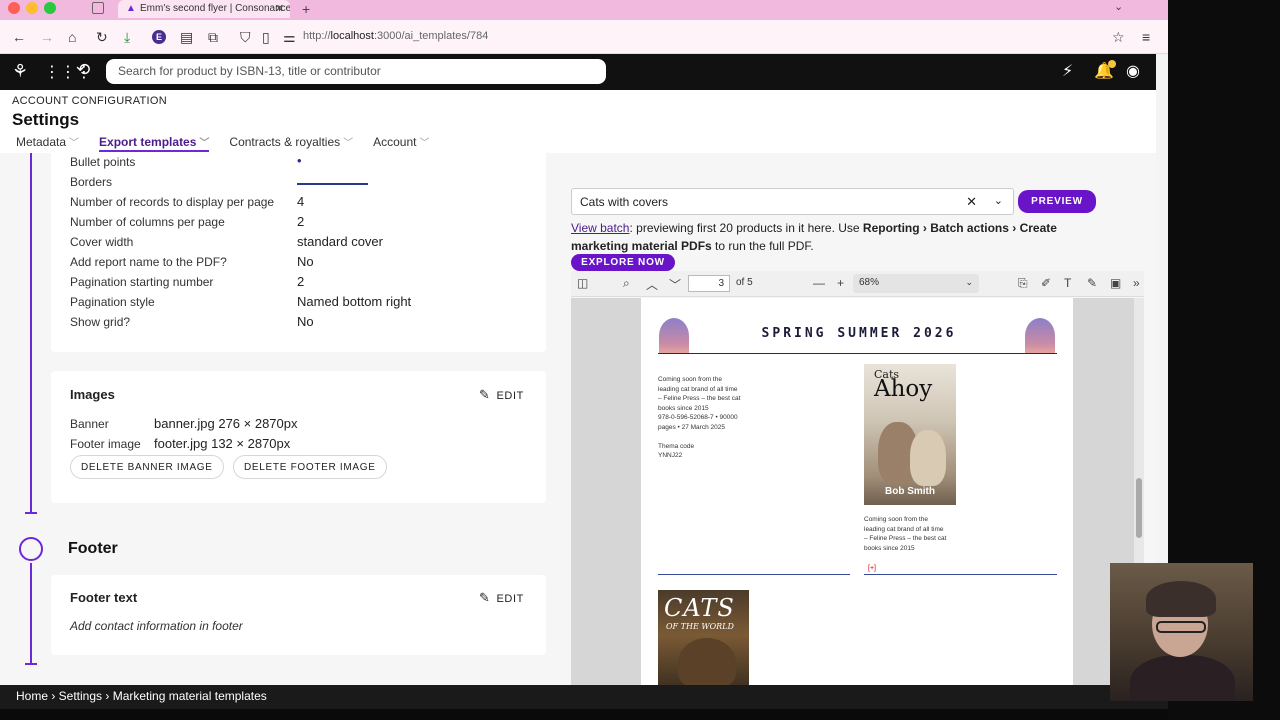 The width and height of the screenshot is (1280, 720). I want to click on setting-label: Pagination style, so click(112, 302).